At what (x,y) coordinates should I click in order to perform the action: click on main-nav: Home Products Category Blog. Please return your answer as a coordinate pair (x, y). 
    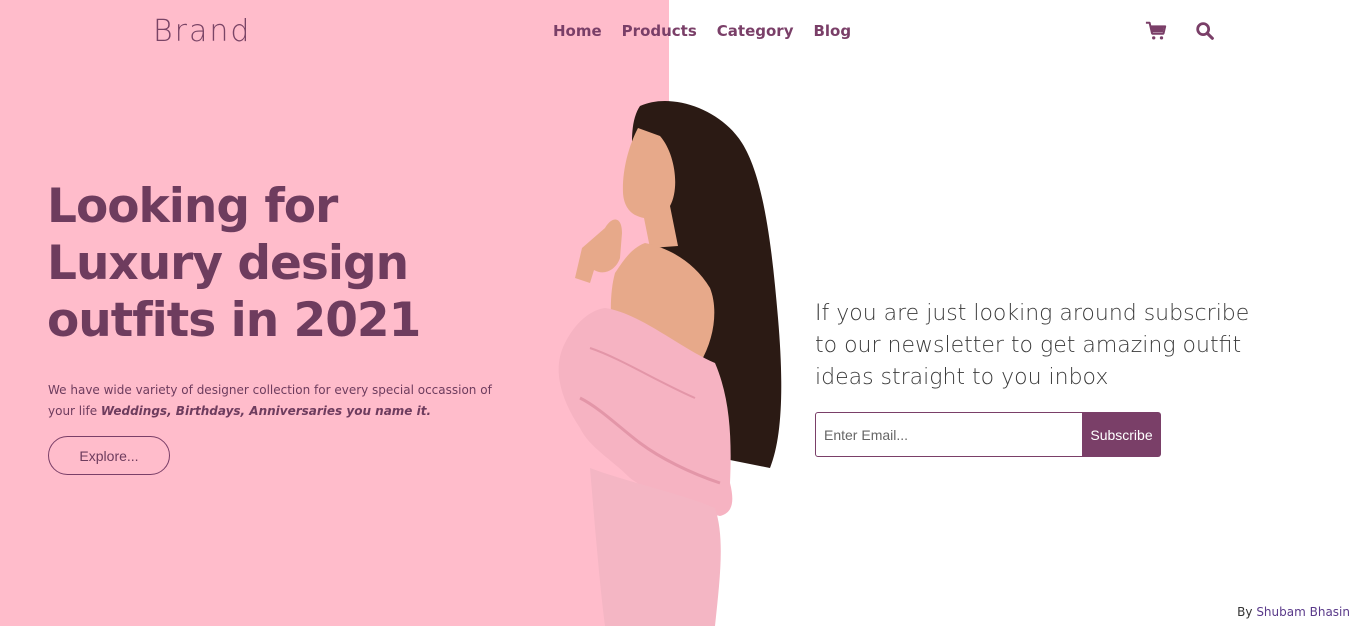
    Looking at the image, I should click on (702, 31).